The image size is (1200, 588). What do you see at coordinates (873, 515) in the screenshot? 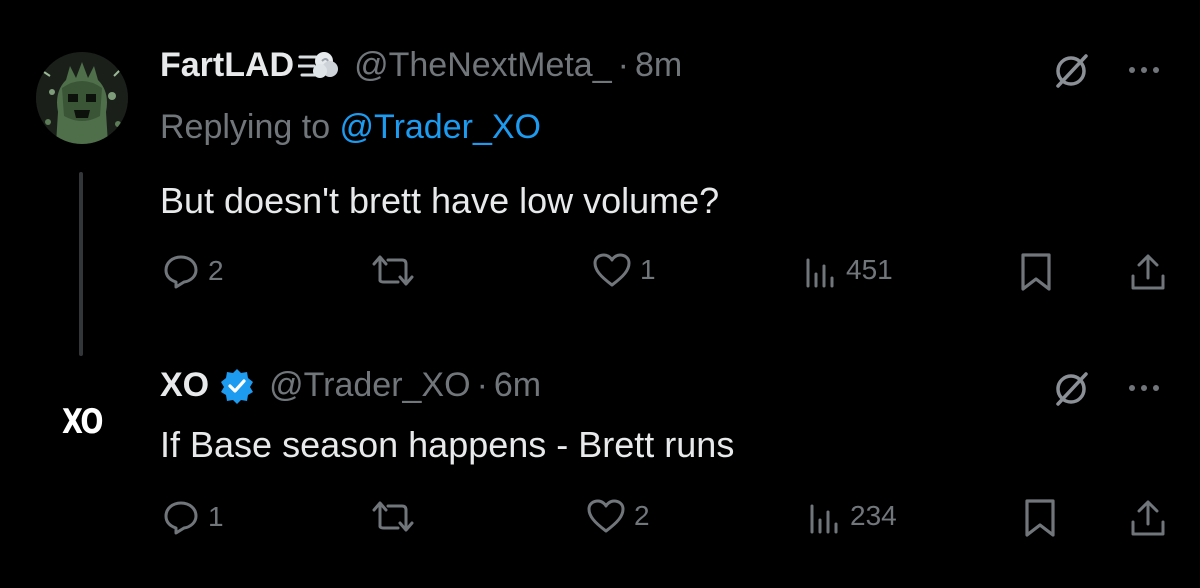
I see `views-count: 234` at bounding box center [873, 515].